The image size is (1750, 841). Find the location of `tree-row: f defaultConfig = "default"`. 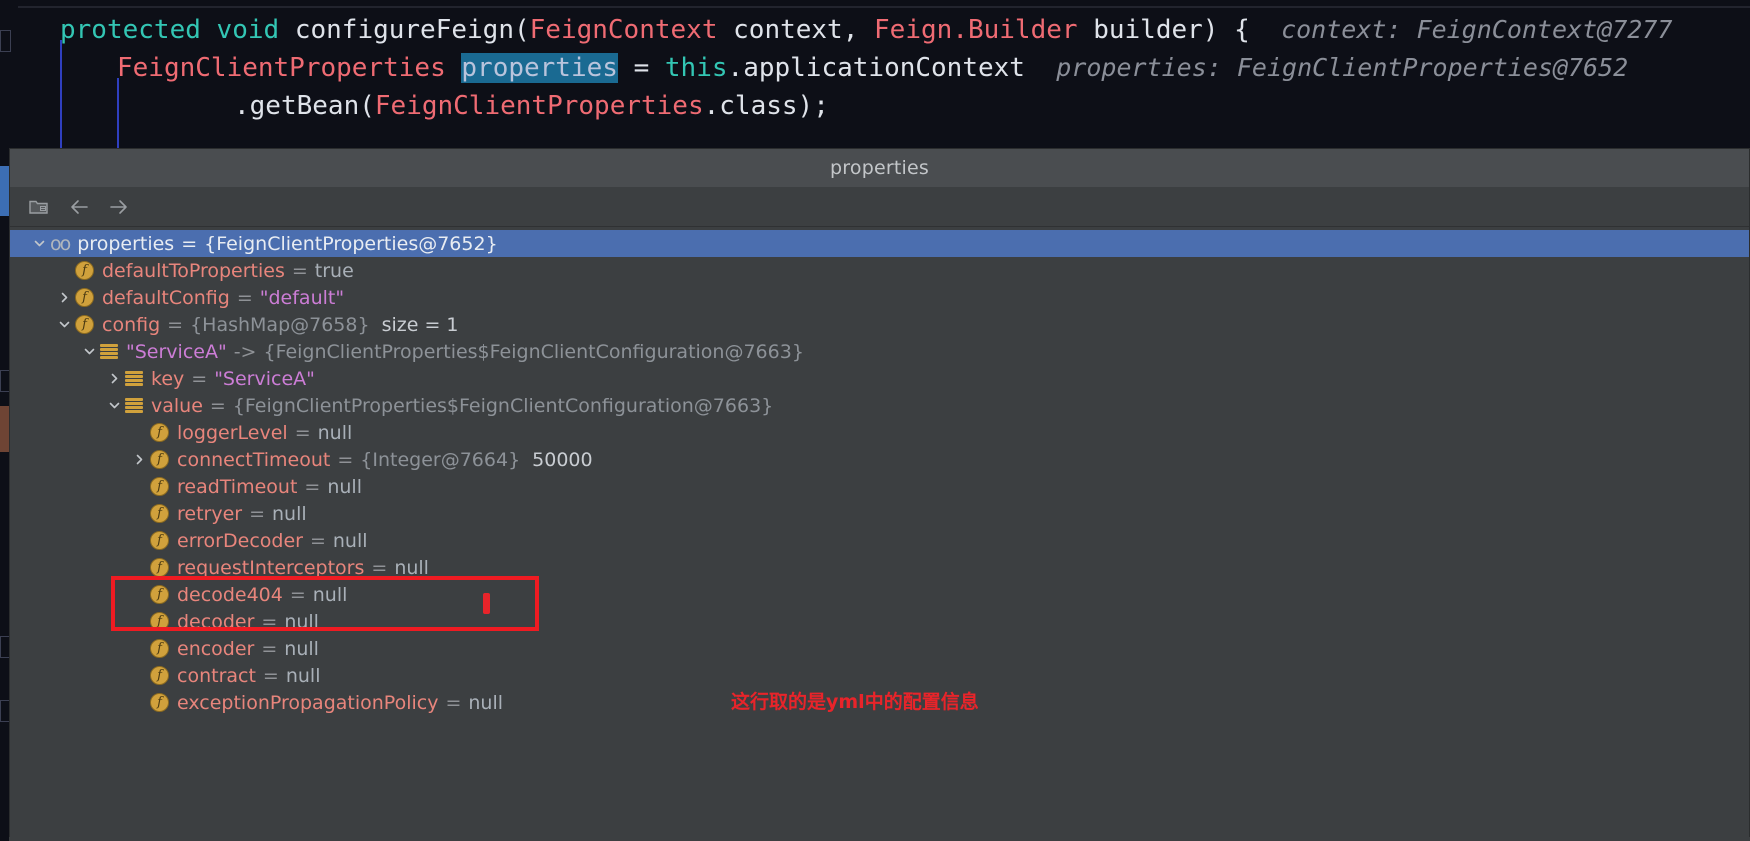

tree-row: f defaultConfig = "default" is located at coordinates (879, 297).